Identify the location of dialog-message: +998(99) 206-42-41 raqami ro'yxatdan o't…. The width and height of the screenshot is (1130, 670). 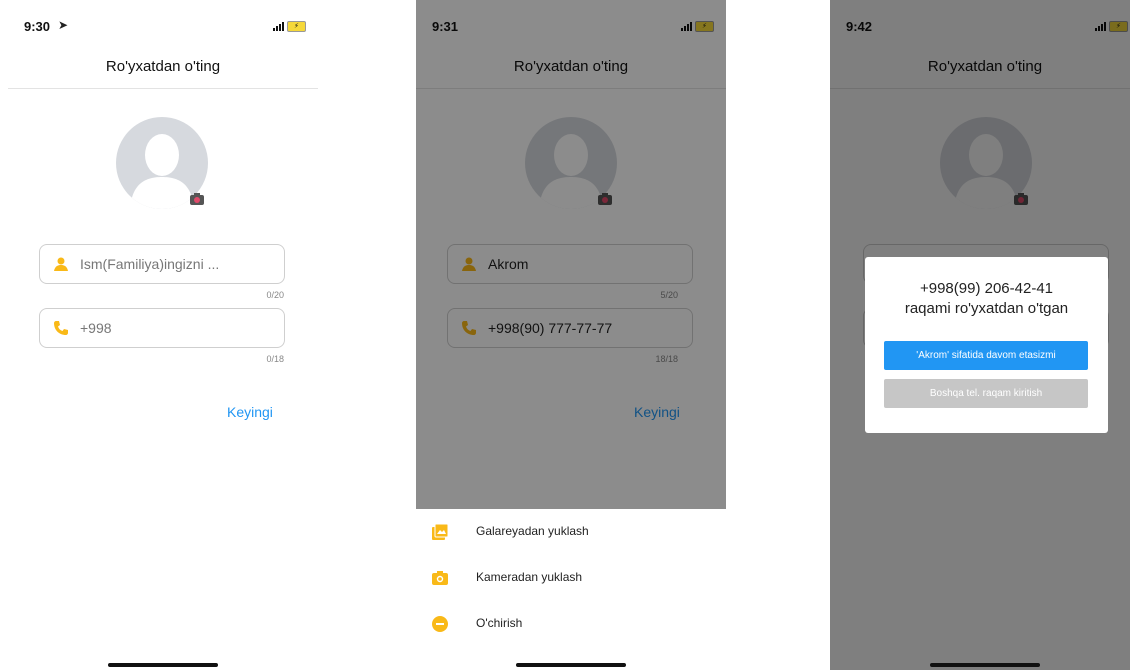
(986, 299).